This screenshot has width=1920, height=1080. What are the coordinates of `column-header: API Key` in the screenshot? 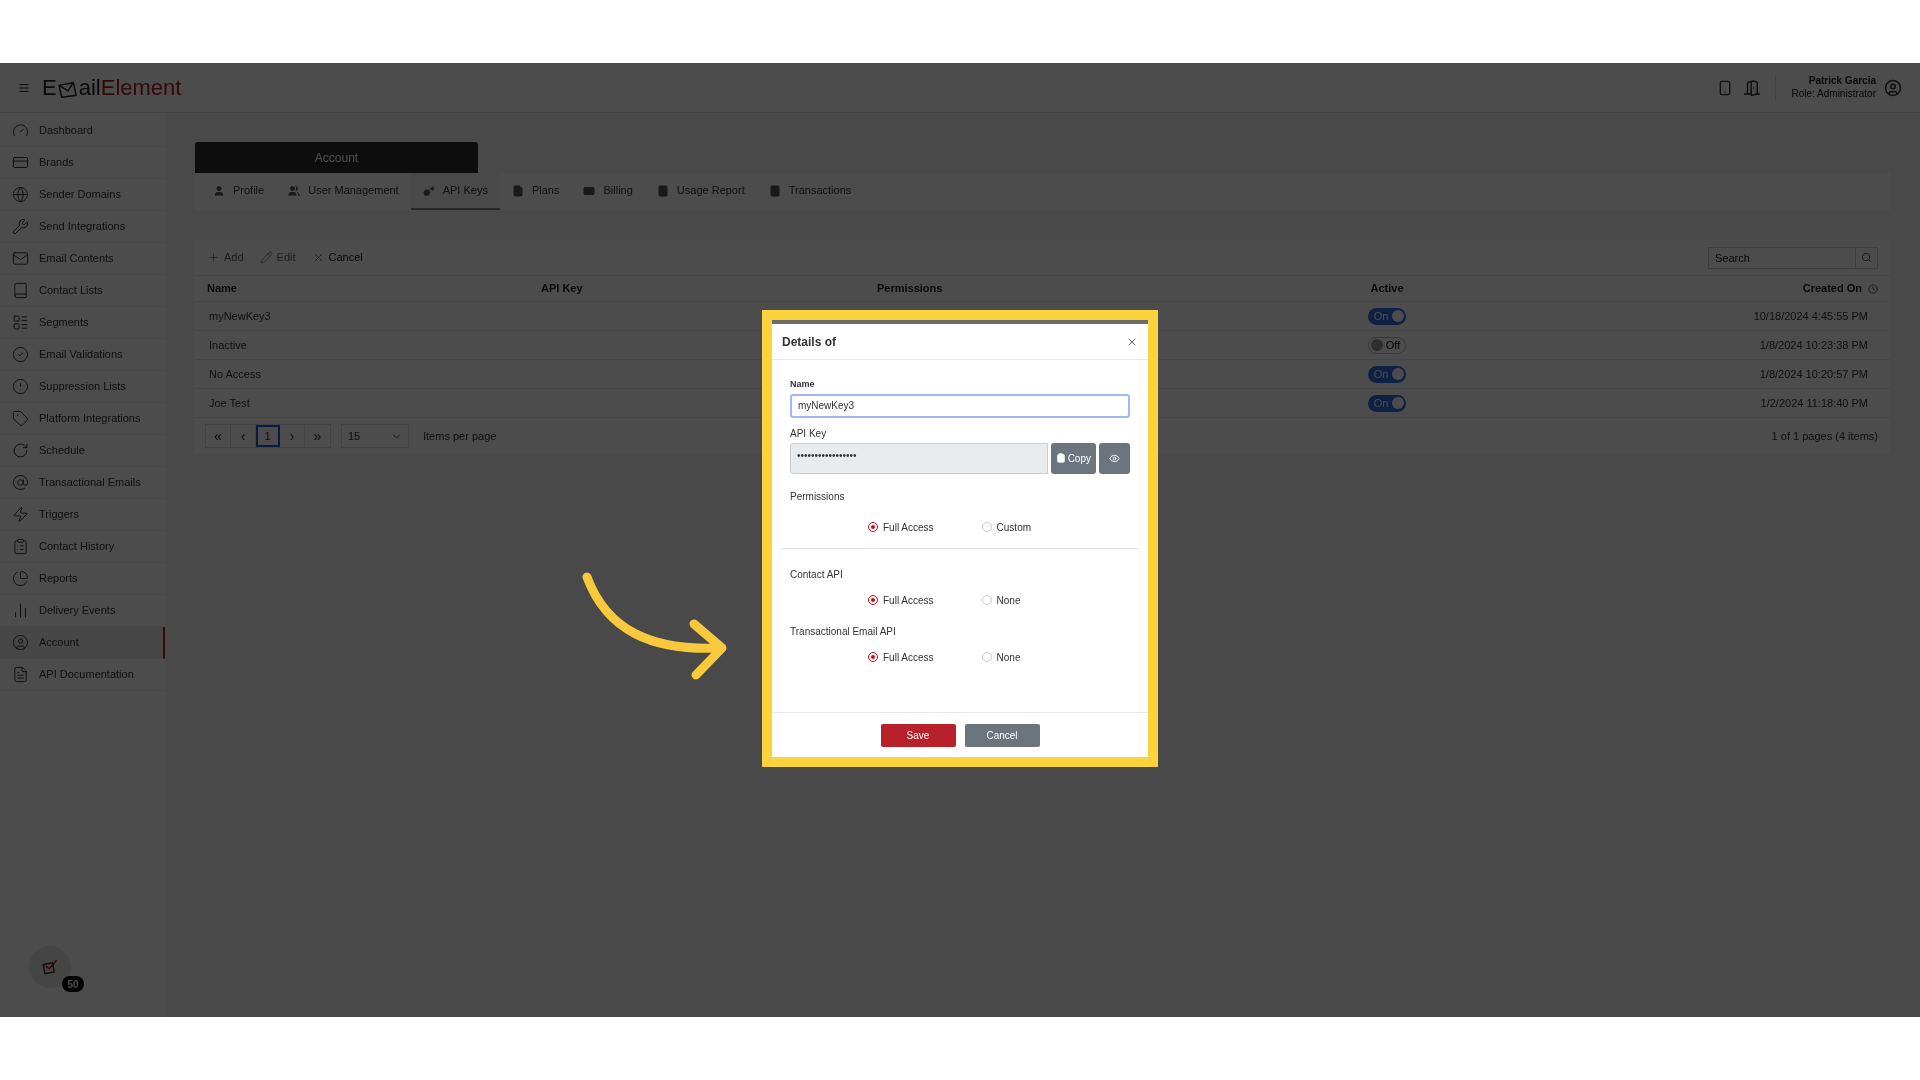 It's located at (562, 289).